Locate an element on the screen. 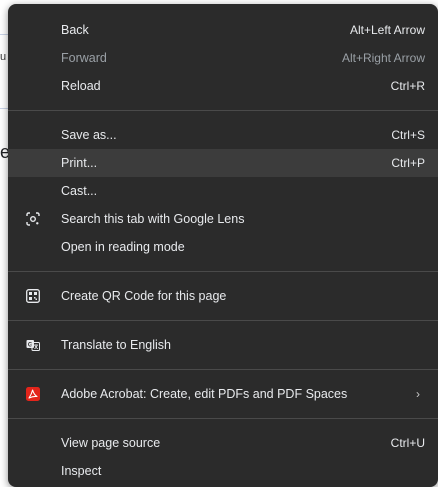 This screenshot has width=438, height=487. translate-icon: G is located at coordinates (33, 345).